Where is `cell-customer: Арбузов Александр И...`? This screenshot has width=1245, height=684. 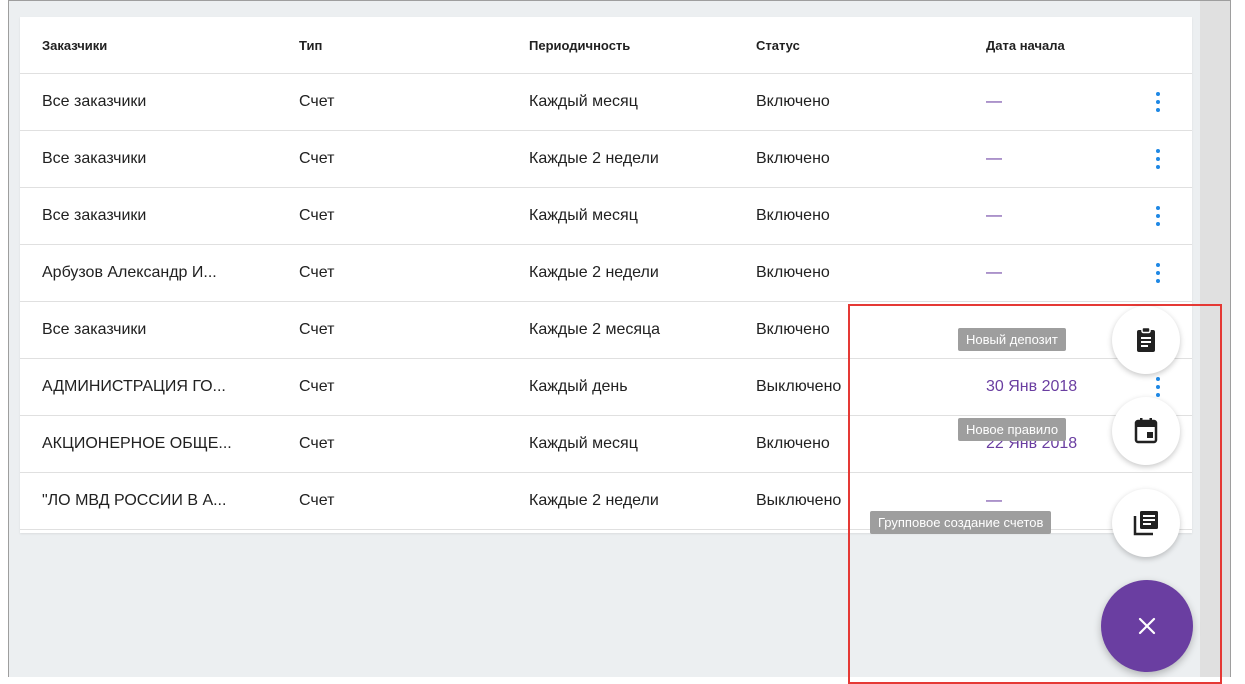 cell-customer: Арбузов Александр И... is located at coordinates (129, 272).